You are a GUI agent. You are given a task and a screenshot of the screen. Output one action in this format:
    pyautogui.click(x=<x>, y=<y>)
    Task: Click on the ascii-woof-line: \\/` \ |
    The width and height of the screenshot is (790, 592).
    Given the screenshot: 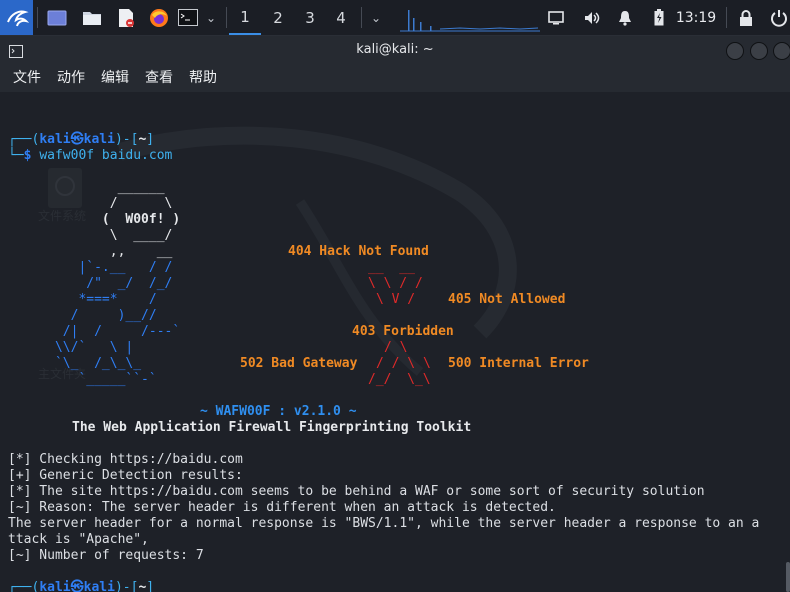 What is the action you would take?
    pyautogui.click(x=71, y=347)
    